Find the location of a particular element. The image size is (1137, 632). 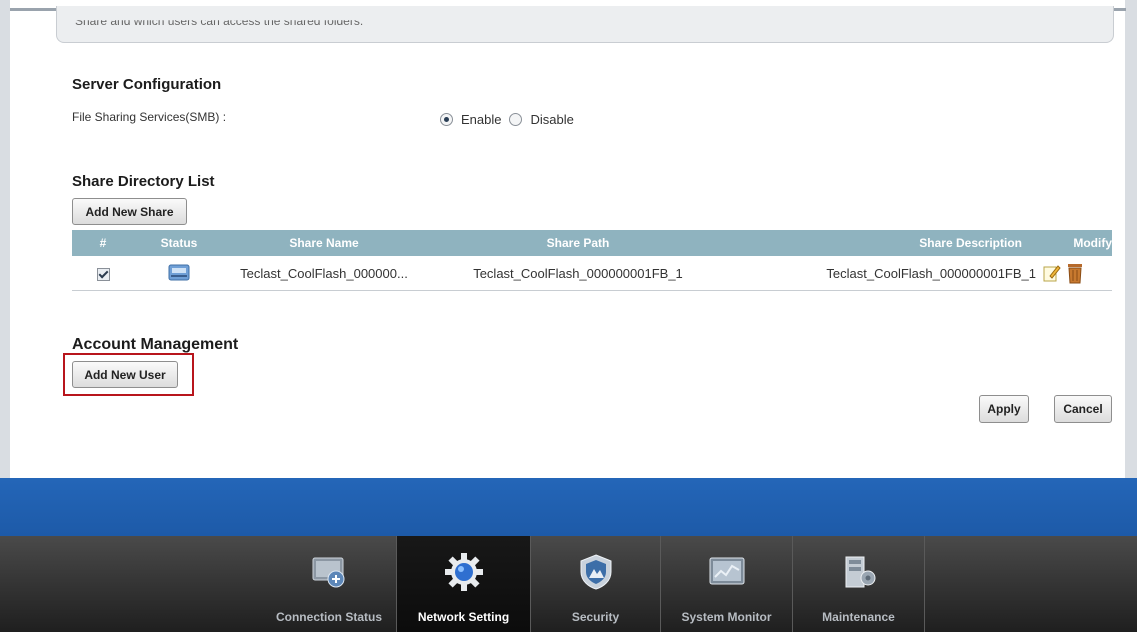

nav-label: Network Setting is located at coordinates (463, 617).